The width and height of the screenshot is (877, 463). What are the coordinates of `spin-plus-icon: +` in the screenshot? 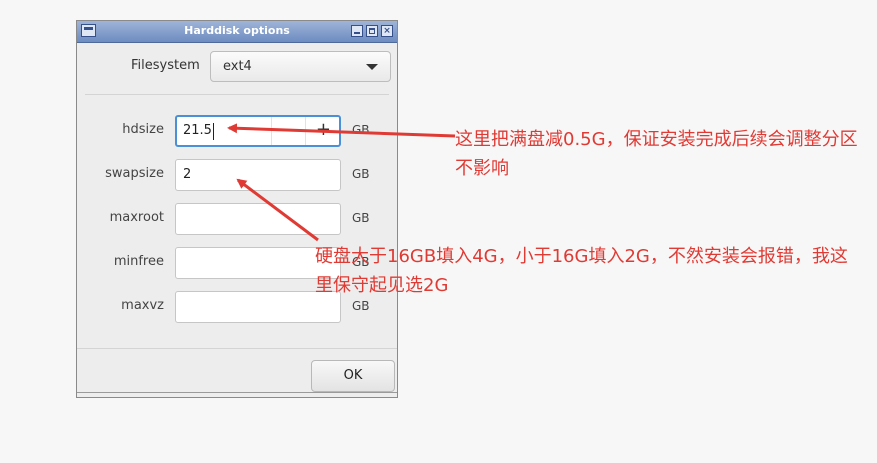 It's located at (323, 129).